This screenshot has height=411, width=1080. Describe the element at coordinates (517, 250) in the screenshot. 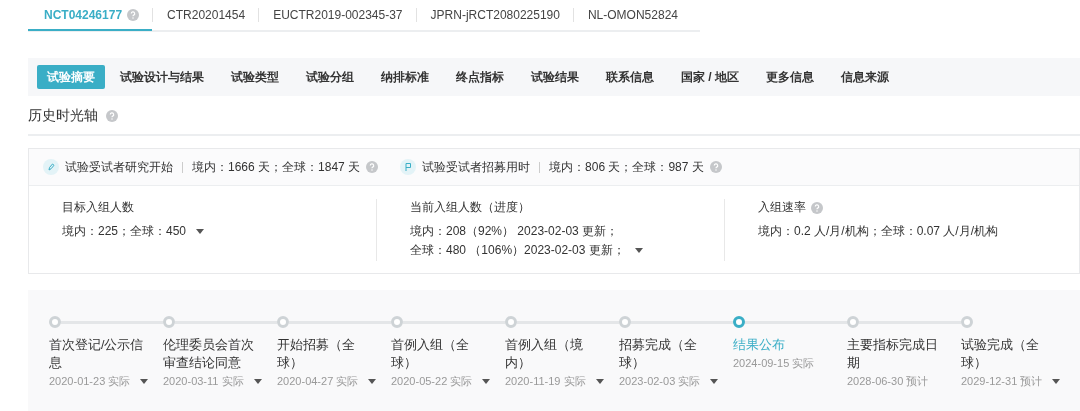

I see `metric-value: 全球：480 （106%）2023-02-03 更新；` at that location.